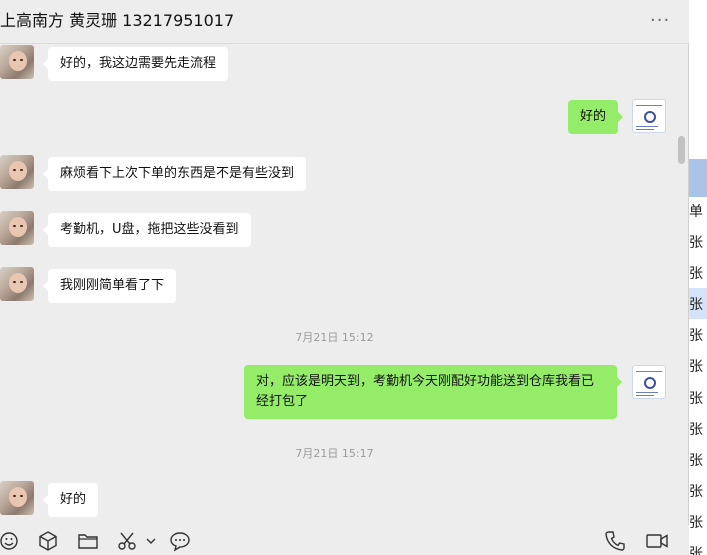 This screenshot has height=555, width=707. I want to click on input-toolbar, so click(344, 540).